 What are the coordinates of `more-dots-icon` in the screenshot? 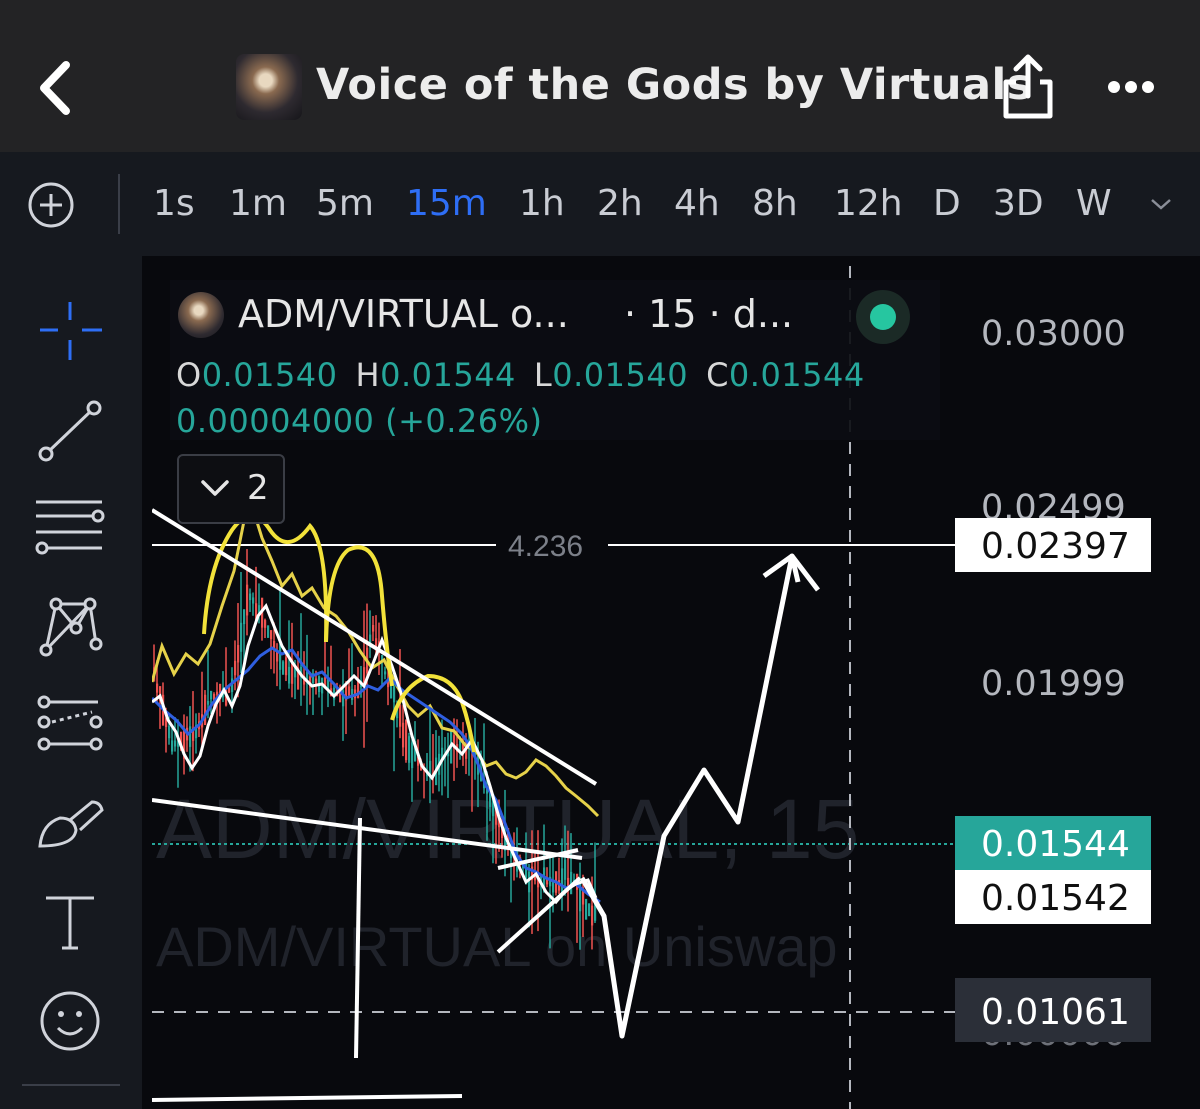 It's located at (1131, 87).